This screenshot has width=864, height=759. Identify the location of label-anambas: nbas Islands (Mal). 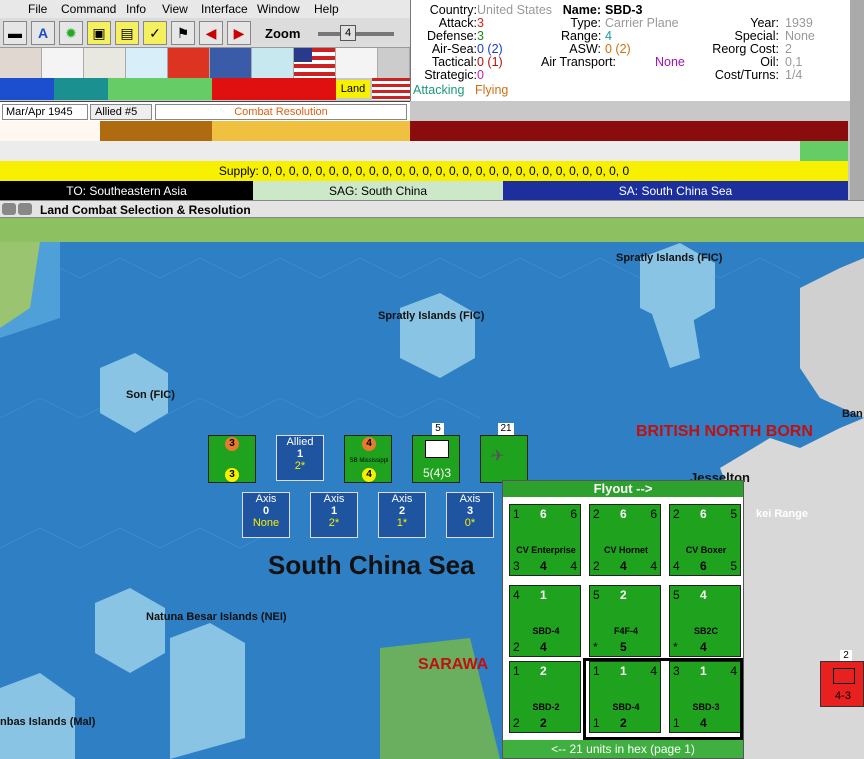
(48, 722).